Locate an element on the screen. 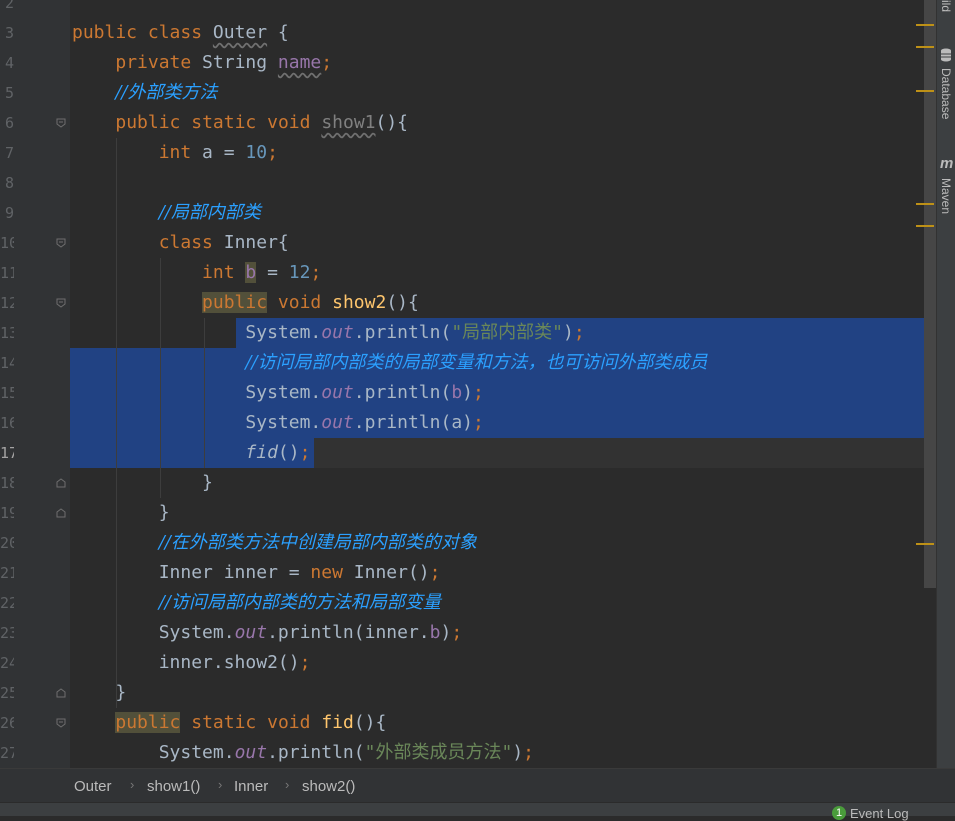 This screenshot has height=821, width=955. code-line: public void show2(){ is located at coordinates (245, 303).